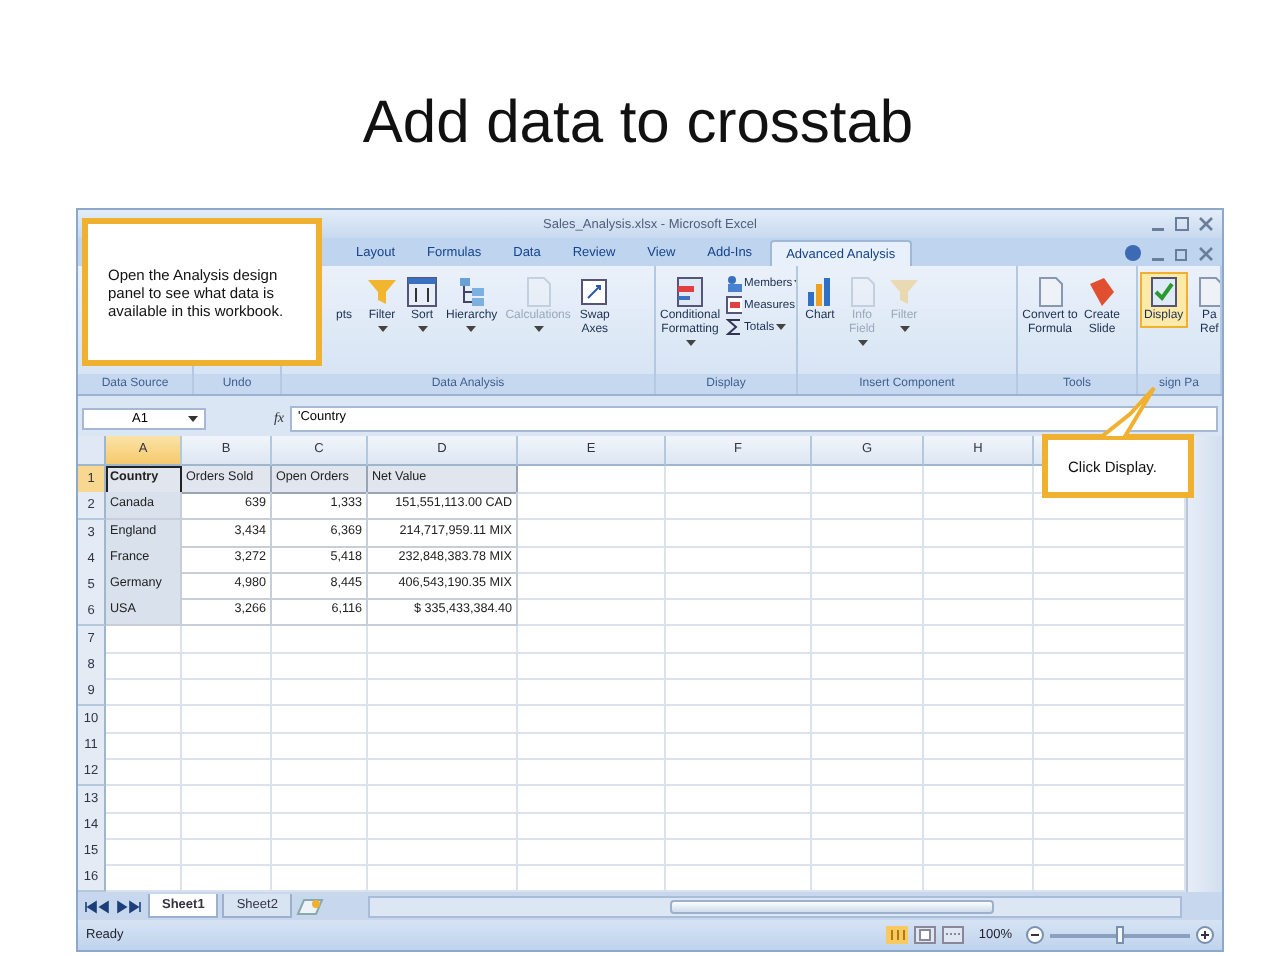  I want to click on check-icon, so click(1163, 292).